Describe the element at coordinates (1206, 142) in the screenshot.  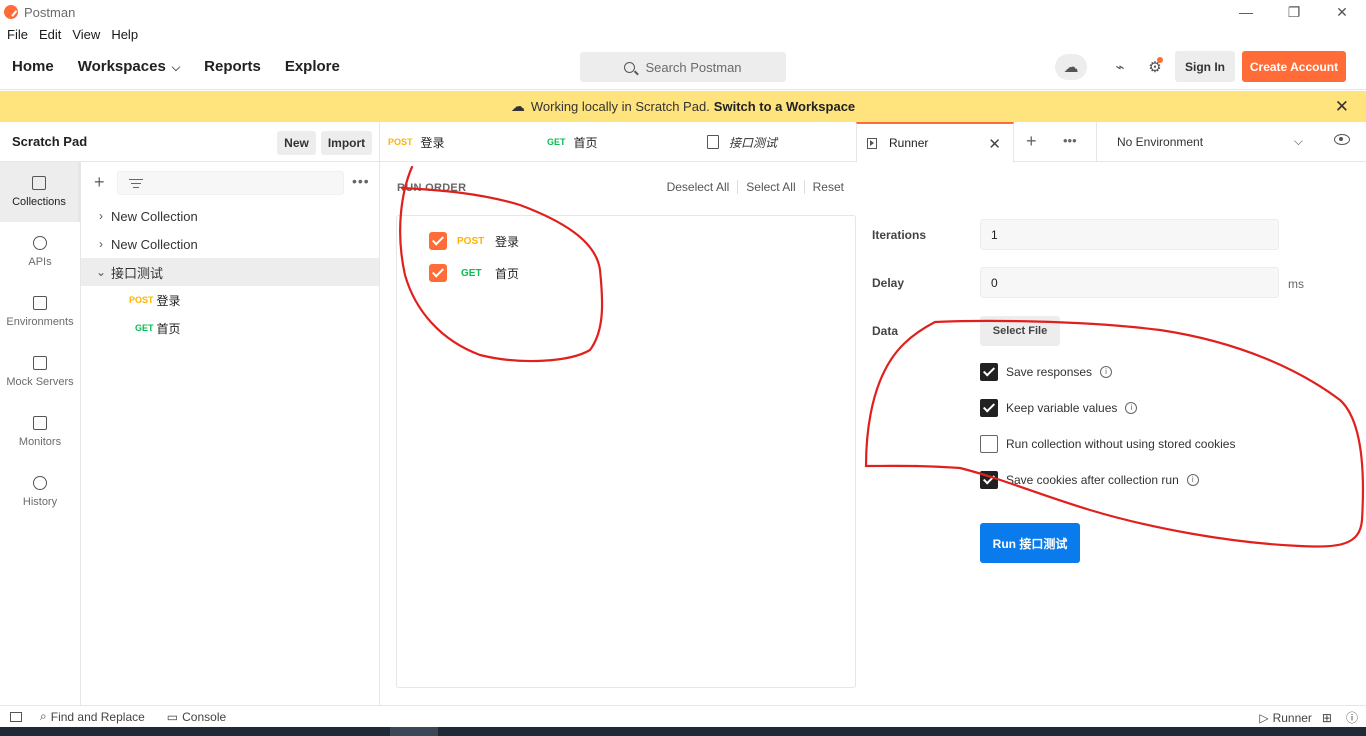
I see `environment-select: No Environment ⌵` at that location.